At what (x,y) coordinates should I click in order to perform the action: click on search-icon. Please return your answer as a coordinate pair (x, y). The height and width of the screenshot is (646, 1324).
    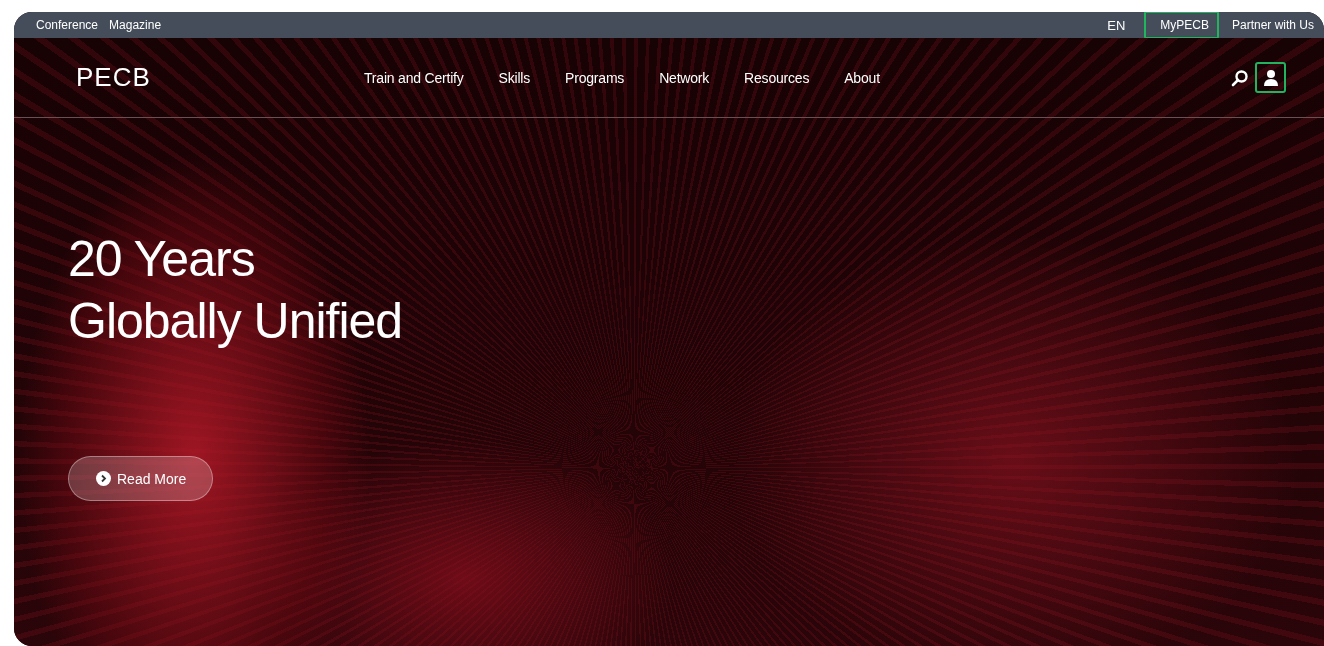
    Looking at the image, I should click on (1240, 77).